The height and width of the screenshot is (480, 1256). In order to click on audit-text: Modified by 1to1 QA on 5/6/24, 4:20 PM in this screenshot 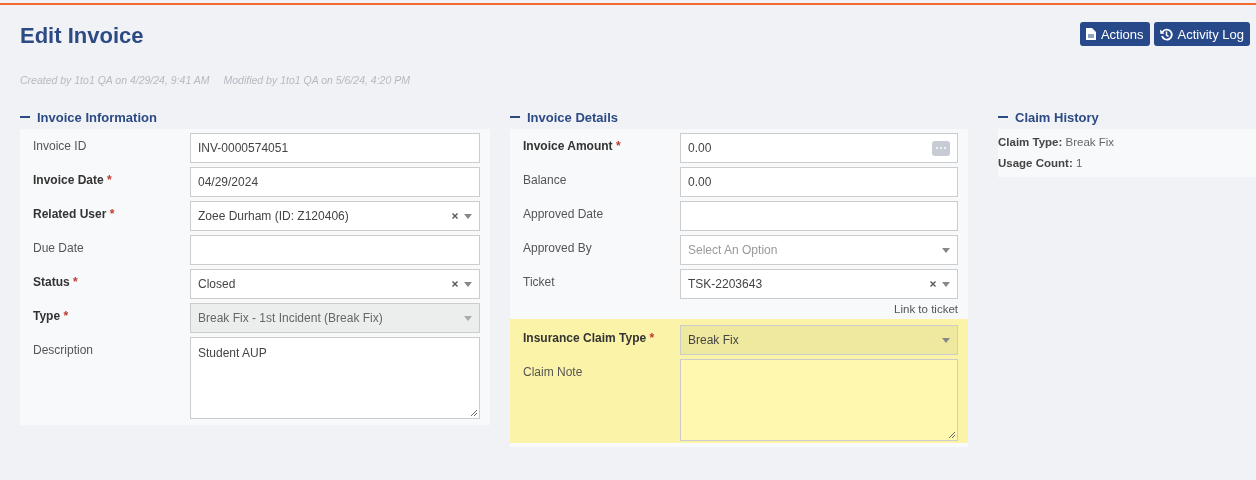, I will do `click(316, 80)`.